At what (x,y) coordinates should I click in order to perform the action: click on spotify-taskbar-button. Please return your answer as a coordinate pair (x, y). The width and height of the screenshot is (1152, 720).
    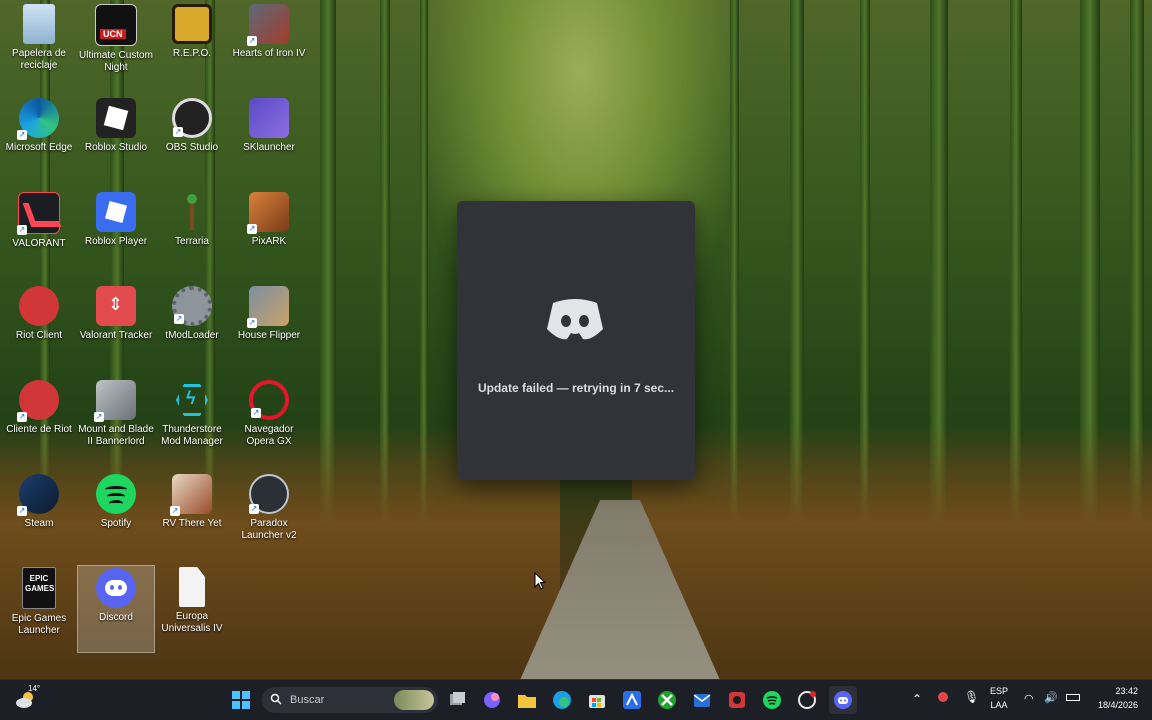
    Looking at the image, I should click on (772, 700).